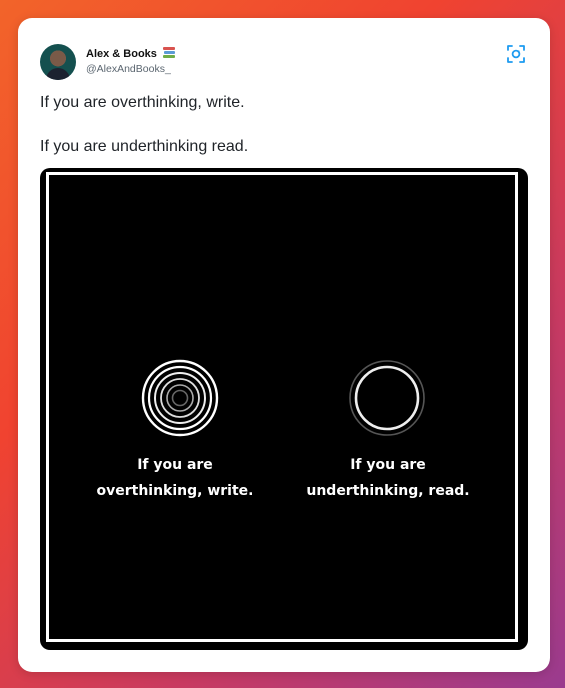  Describe the element at coordinates (388, 478) in the screenshot. I see `right-caption: If you are underthinking, read.` at that location.